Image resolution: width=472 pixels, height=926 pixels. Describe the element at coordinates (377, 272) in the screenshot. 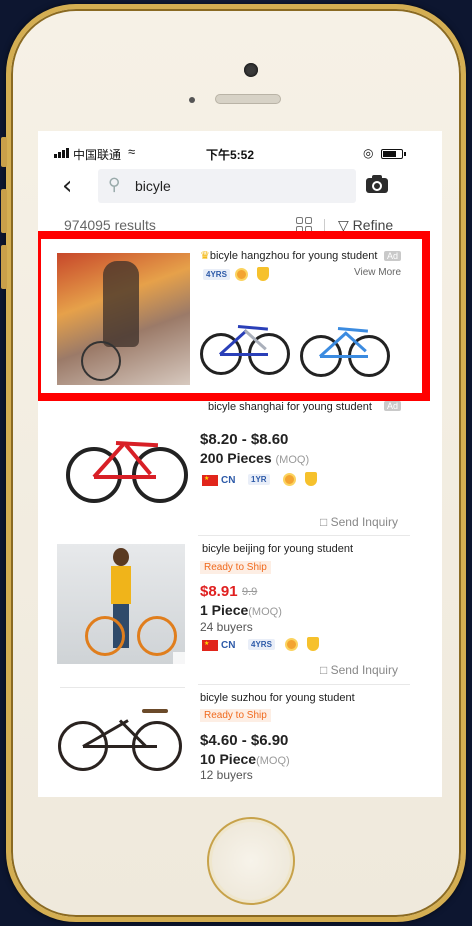

I see `view-more-link: View More` at that location.